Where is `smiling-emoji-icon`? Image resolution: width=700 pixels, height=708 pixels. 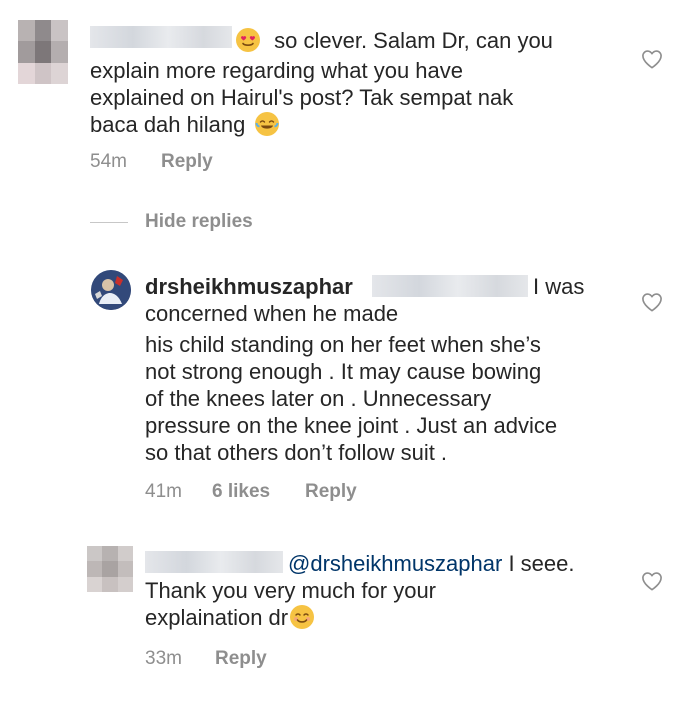 smiling-emoji-icon is located at coordinates (302, 617).